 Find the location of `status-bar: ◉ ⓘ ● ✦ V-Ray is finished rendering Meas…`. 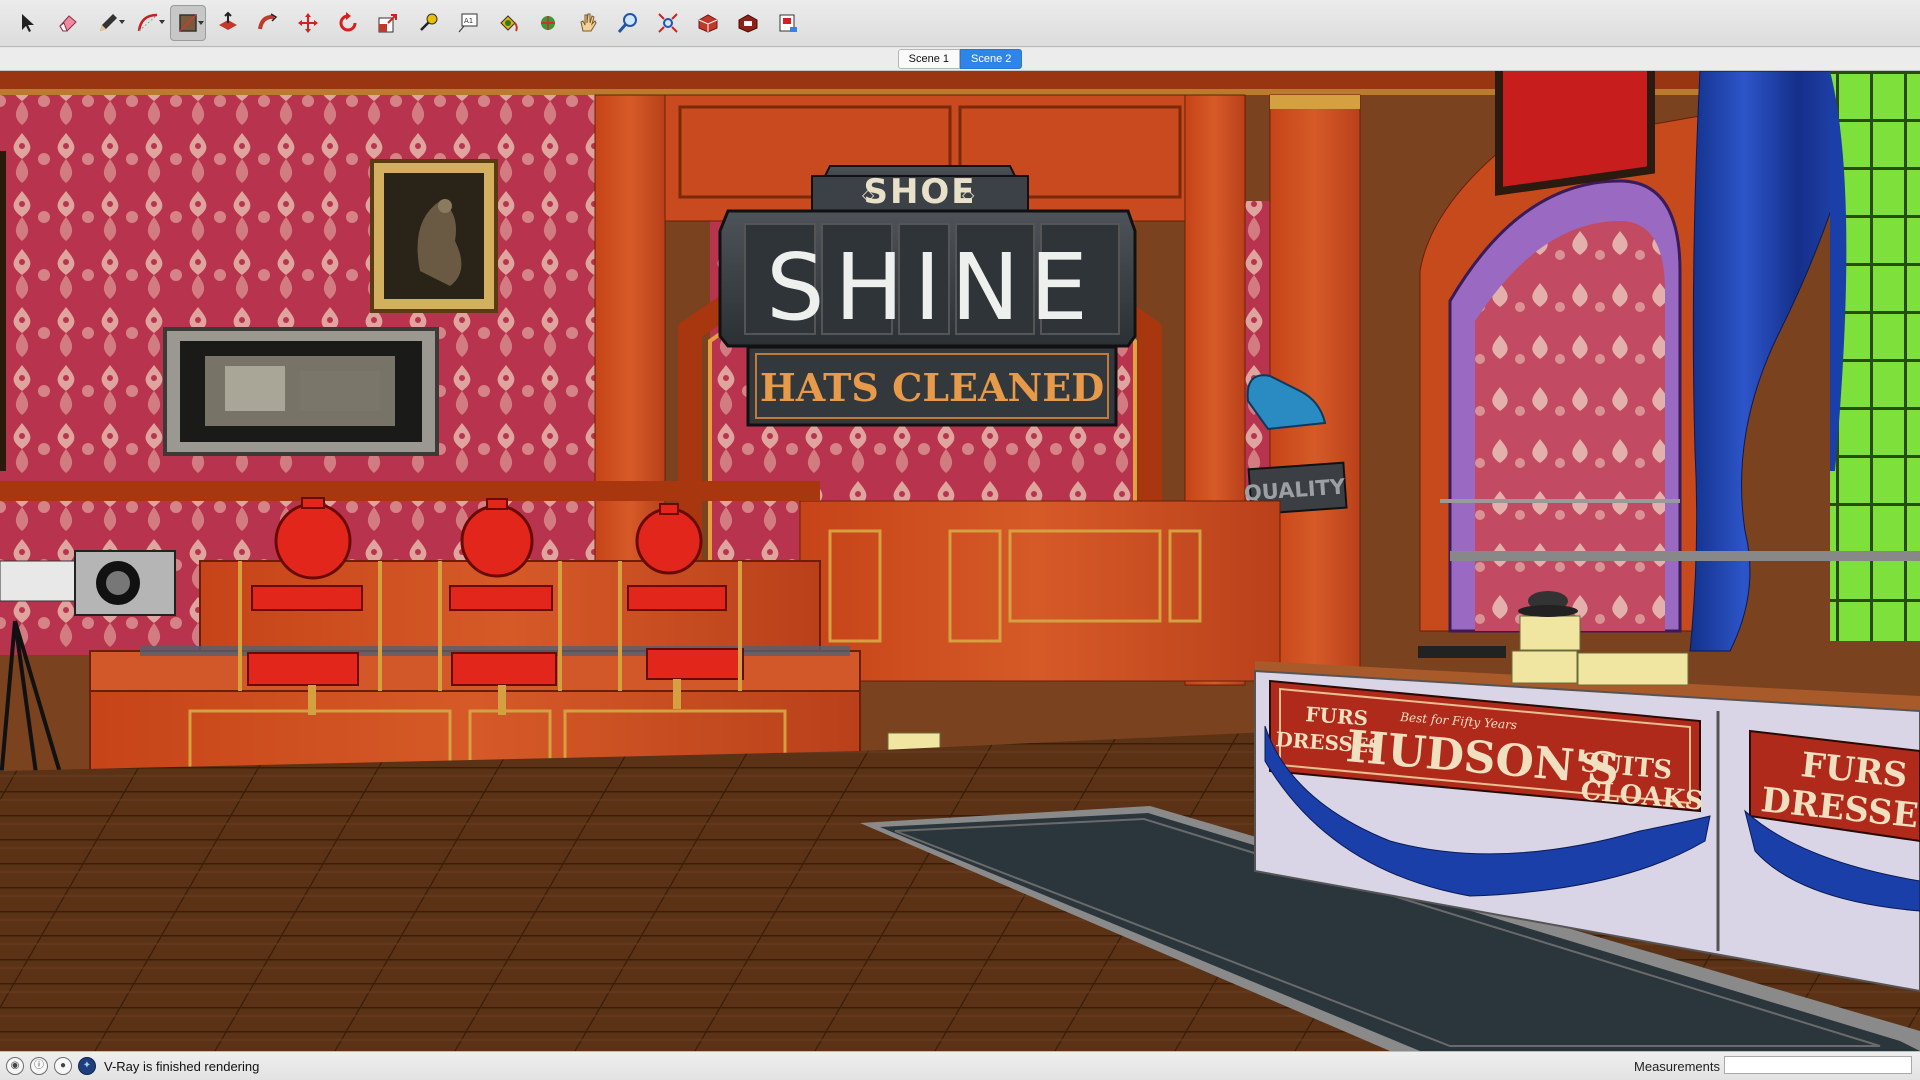

status-bar: ◉ ⓘ ● ✦ V-Ray is finished rendering Meas… is located at coordinates (960, 1065).